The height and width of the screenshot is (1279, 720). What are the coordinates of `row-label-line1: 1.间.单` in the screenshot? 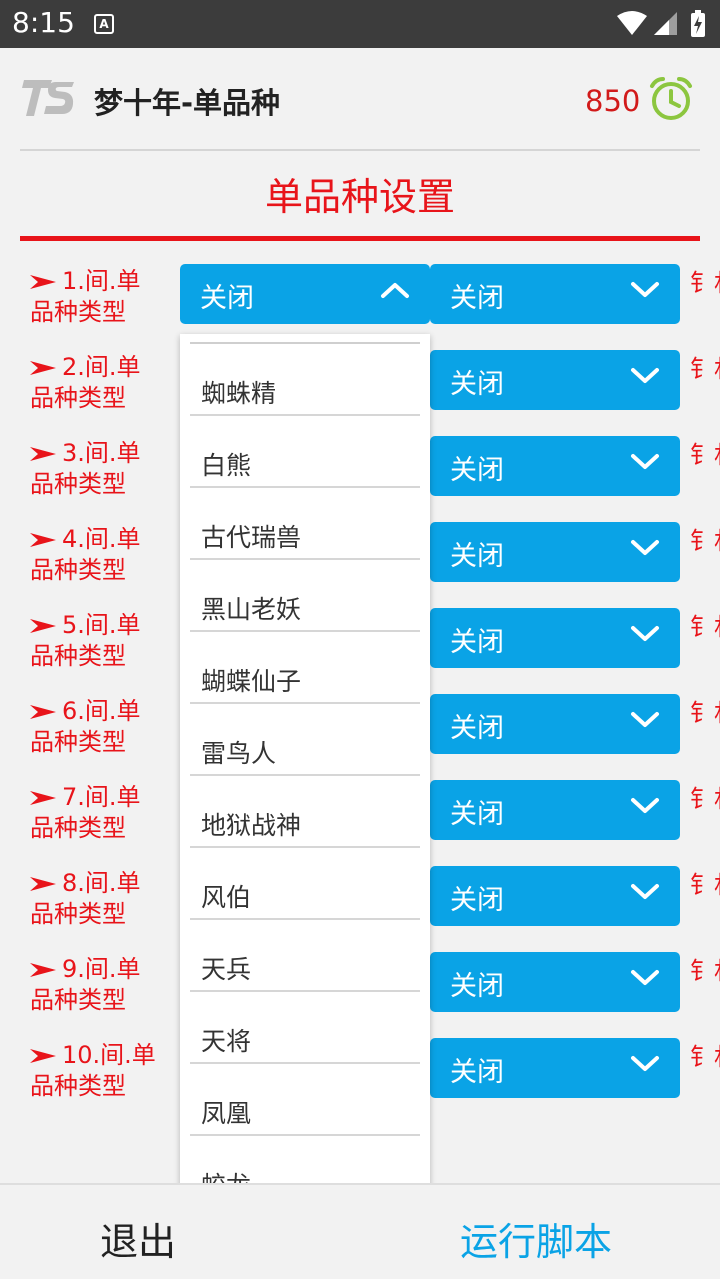 It's located at (101, 281).